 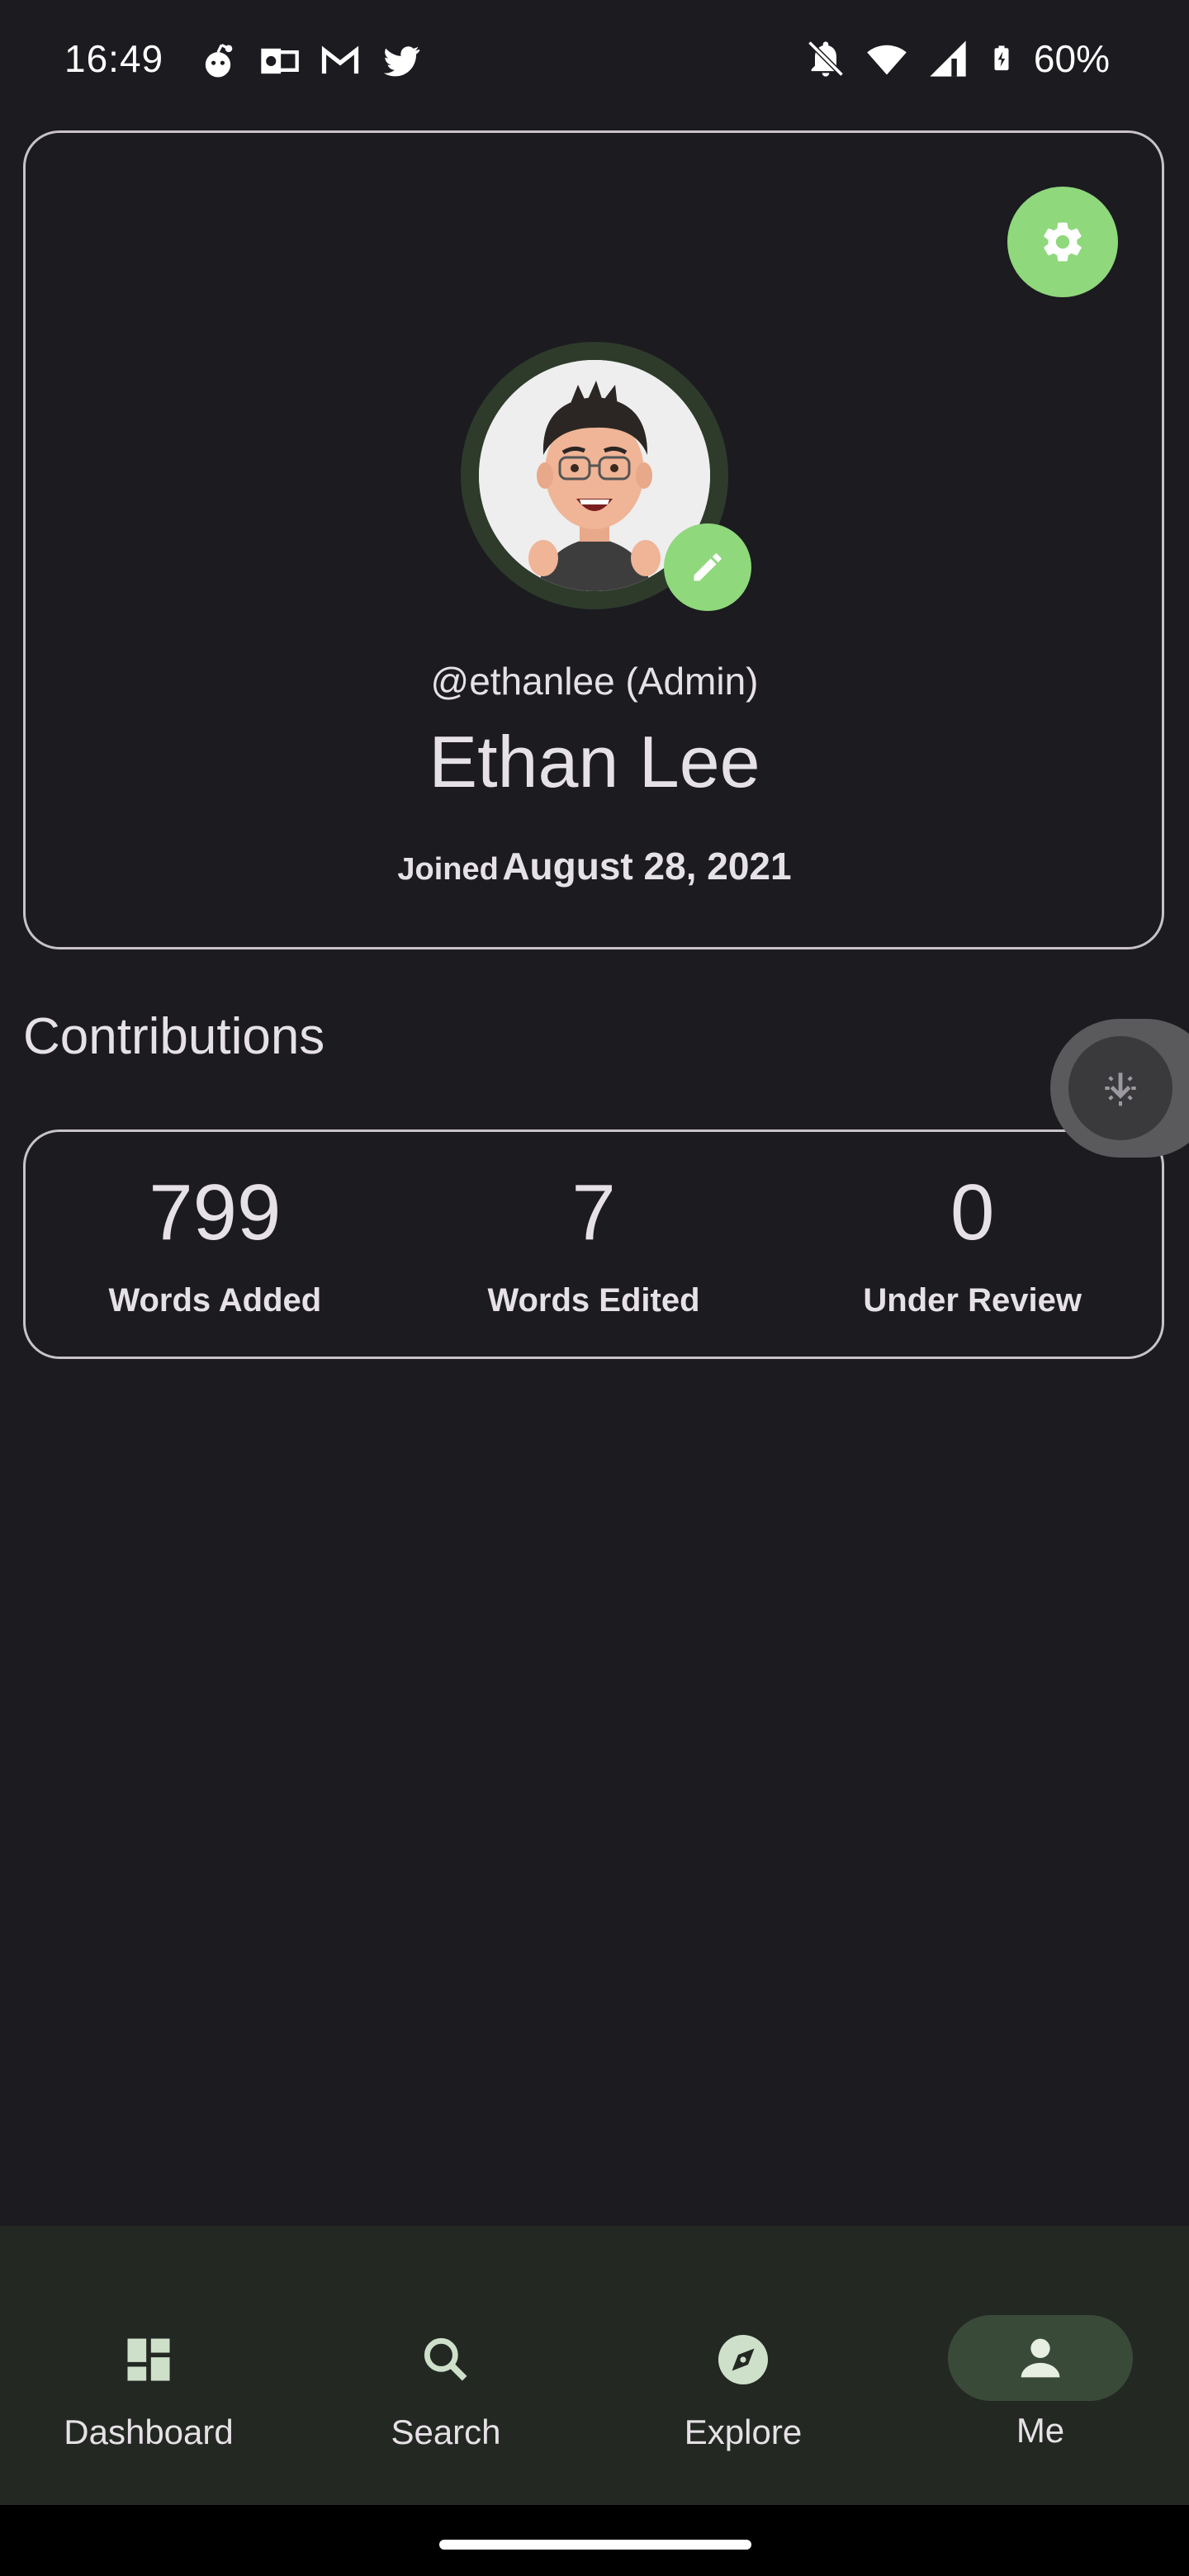 I want to click on signal-icon, so click(x=948, y=58).